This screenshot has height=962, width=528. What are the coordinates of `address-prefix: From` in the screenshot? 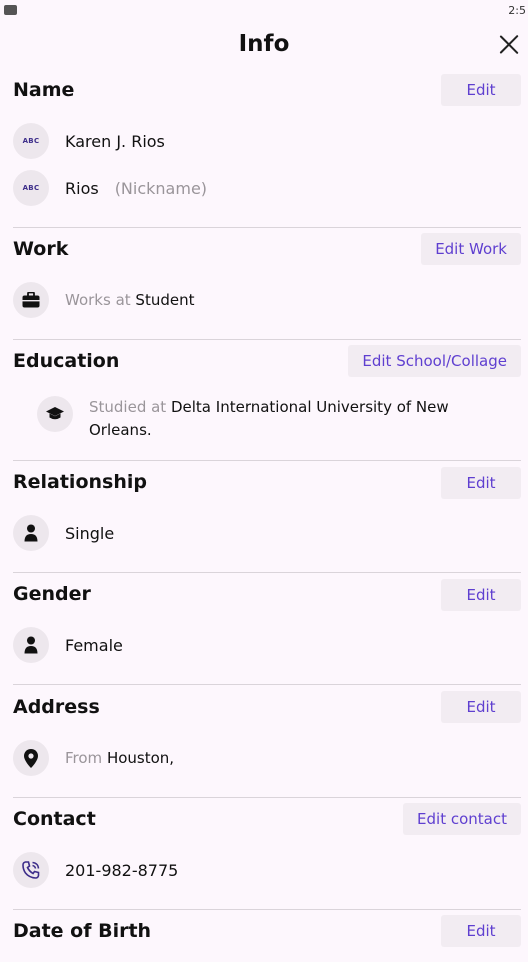 It's located at (84, 758).